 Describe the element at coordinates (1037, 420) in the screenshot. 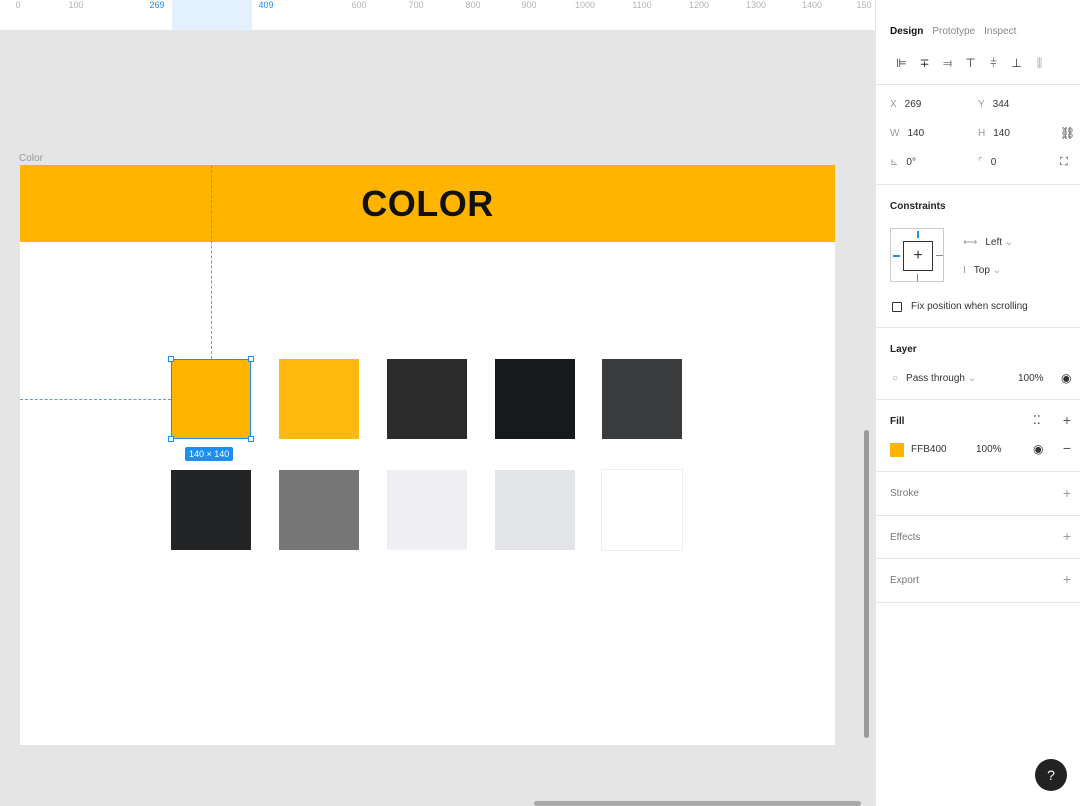

I see `style-grid-icon: ⁚⁚` at that location.